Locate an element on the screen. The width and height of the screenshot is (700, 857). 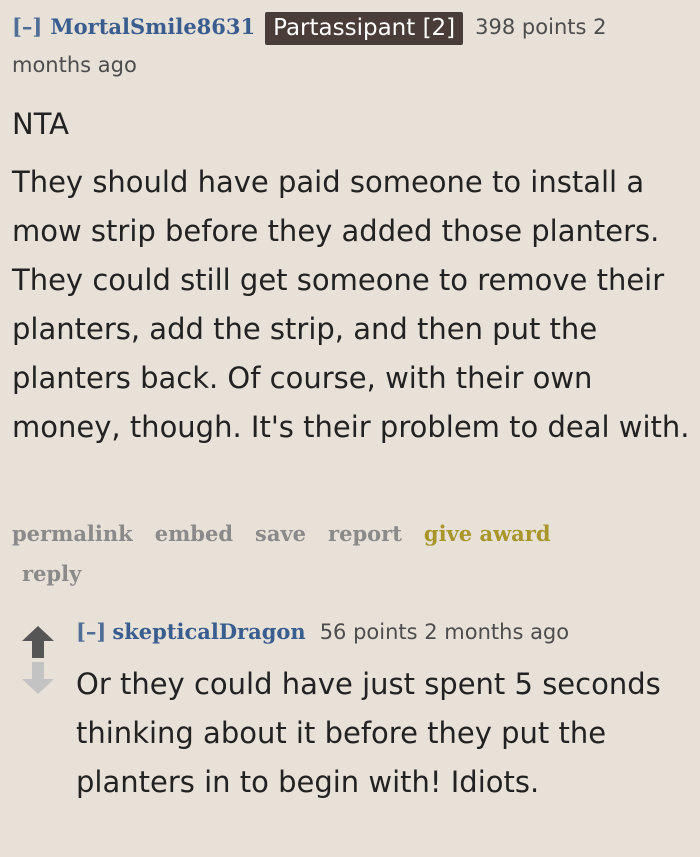
upvote-arrow-icon is located at coordinates (38, 642).